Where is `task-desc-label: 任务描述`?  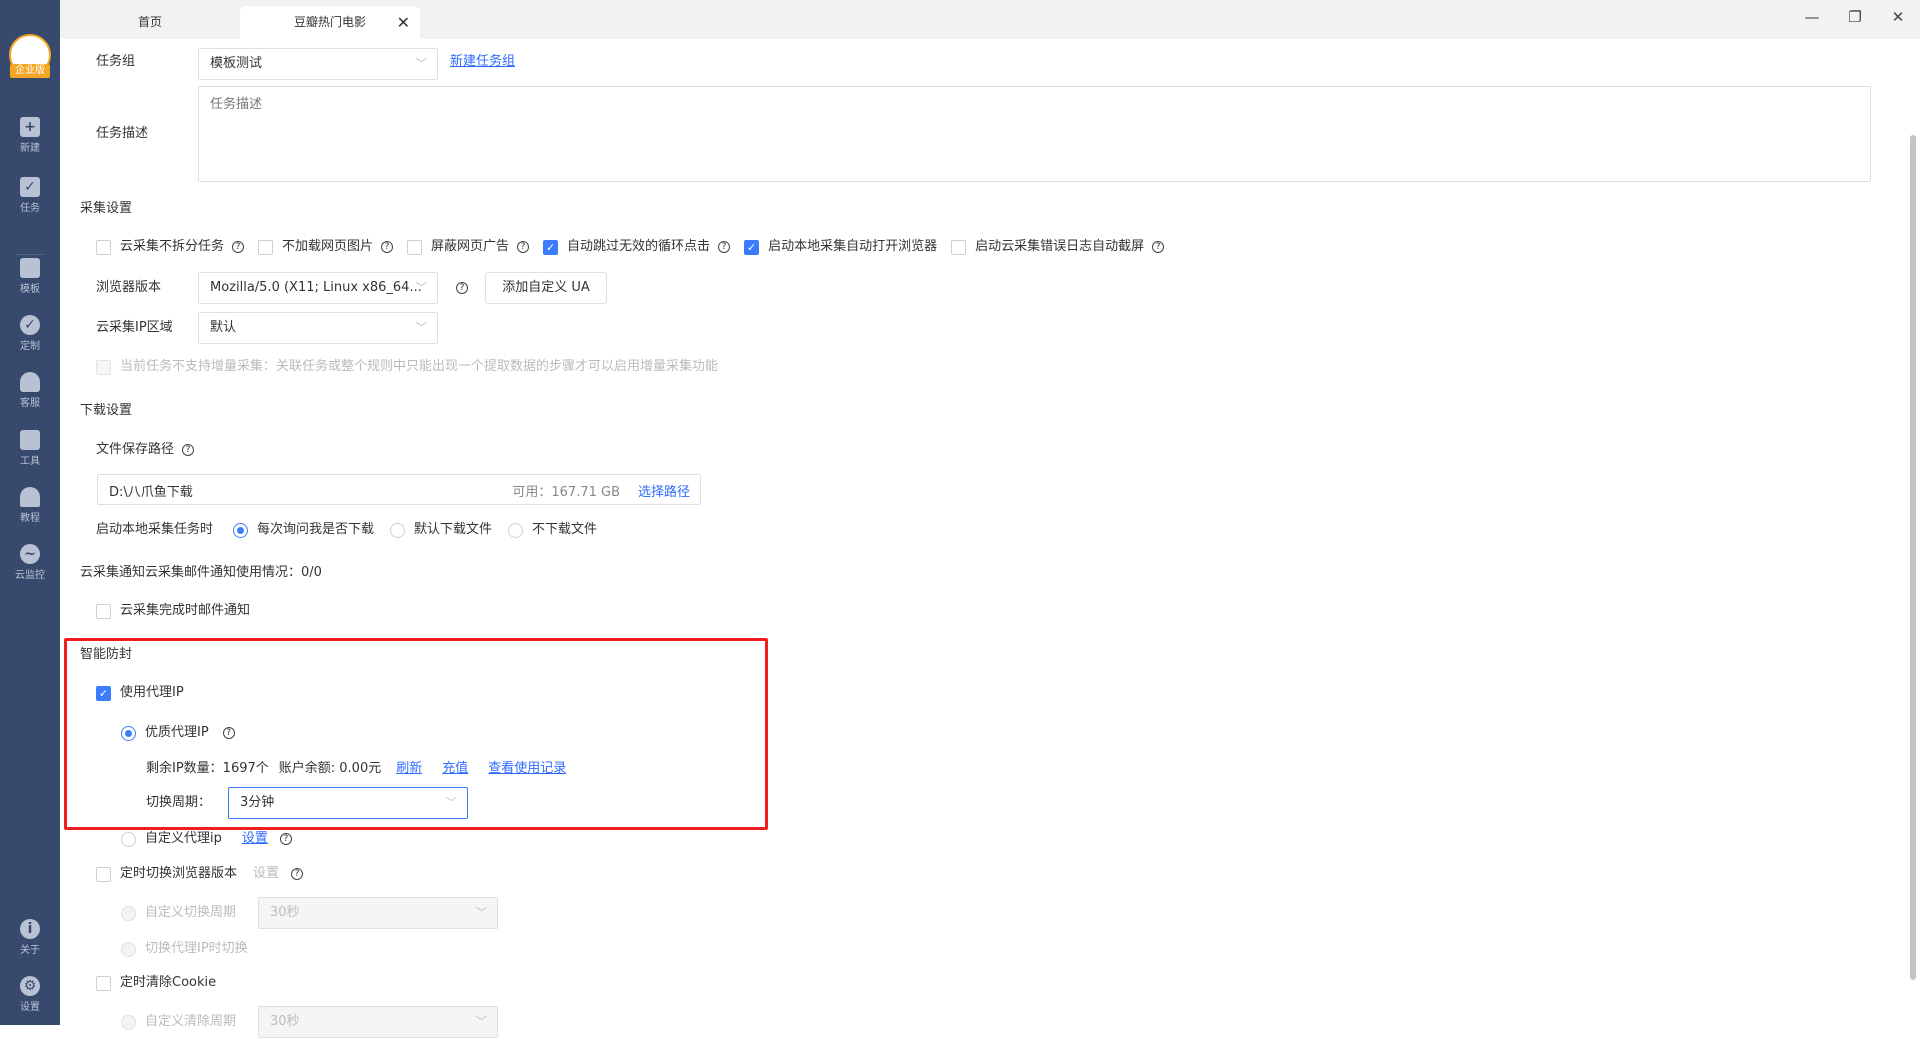 task-desc-label: 任务描述 is located at coordinates (122, 133).